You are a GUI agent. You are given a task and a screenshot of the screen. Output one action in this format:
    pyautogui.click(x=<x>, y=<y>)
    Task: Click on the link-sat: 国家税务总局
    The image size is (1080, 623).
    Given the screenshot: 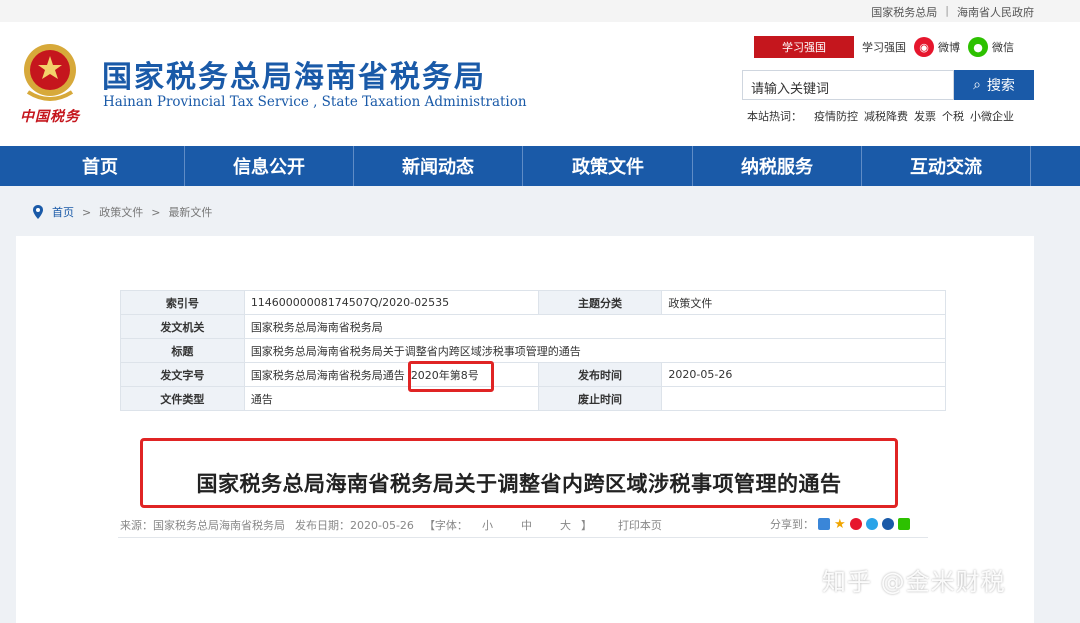 What is the action you would take?
    pyautogui.click(x=904, y=12)
    